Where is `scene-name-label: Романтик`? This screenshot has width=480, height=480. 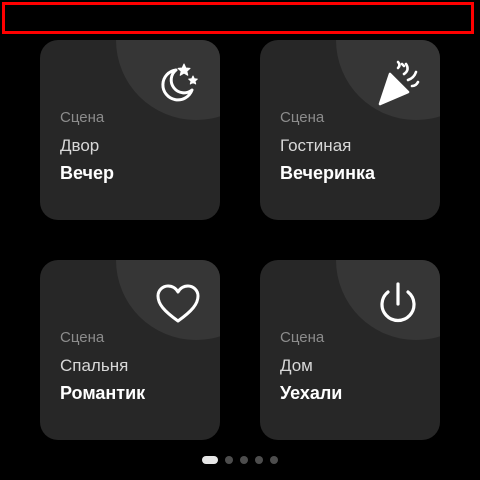 scene-name-label: Романтик is located at coordinates (103, 393).